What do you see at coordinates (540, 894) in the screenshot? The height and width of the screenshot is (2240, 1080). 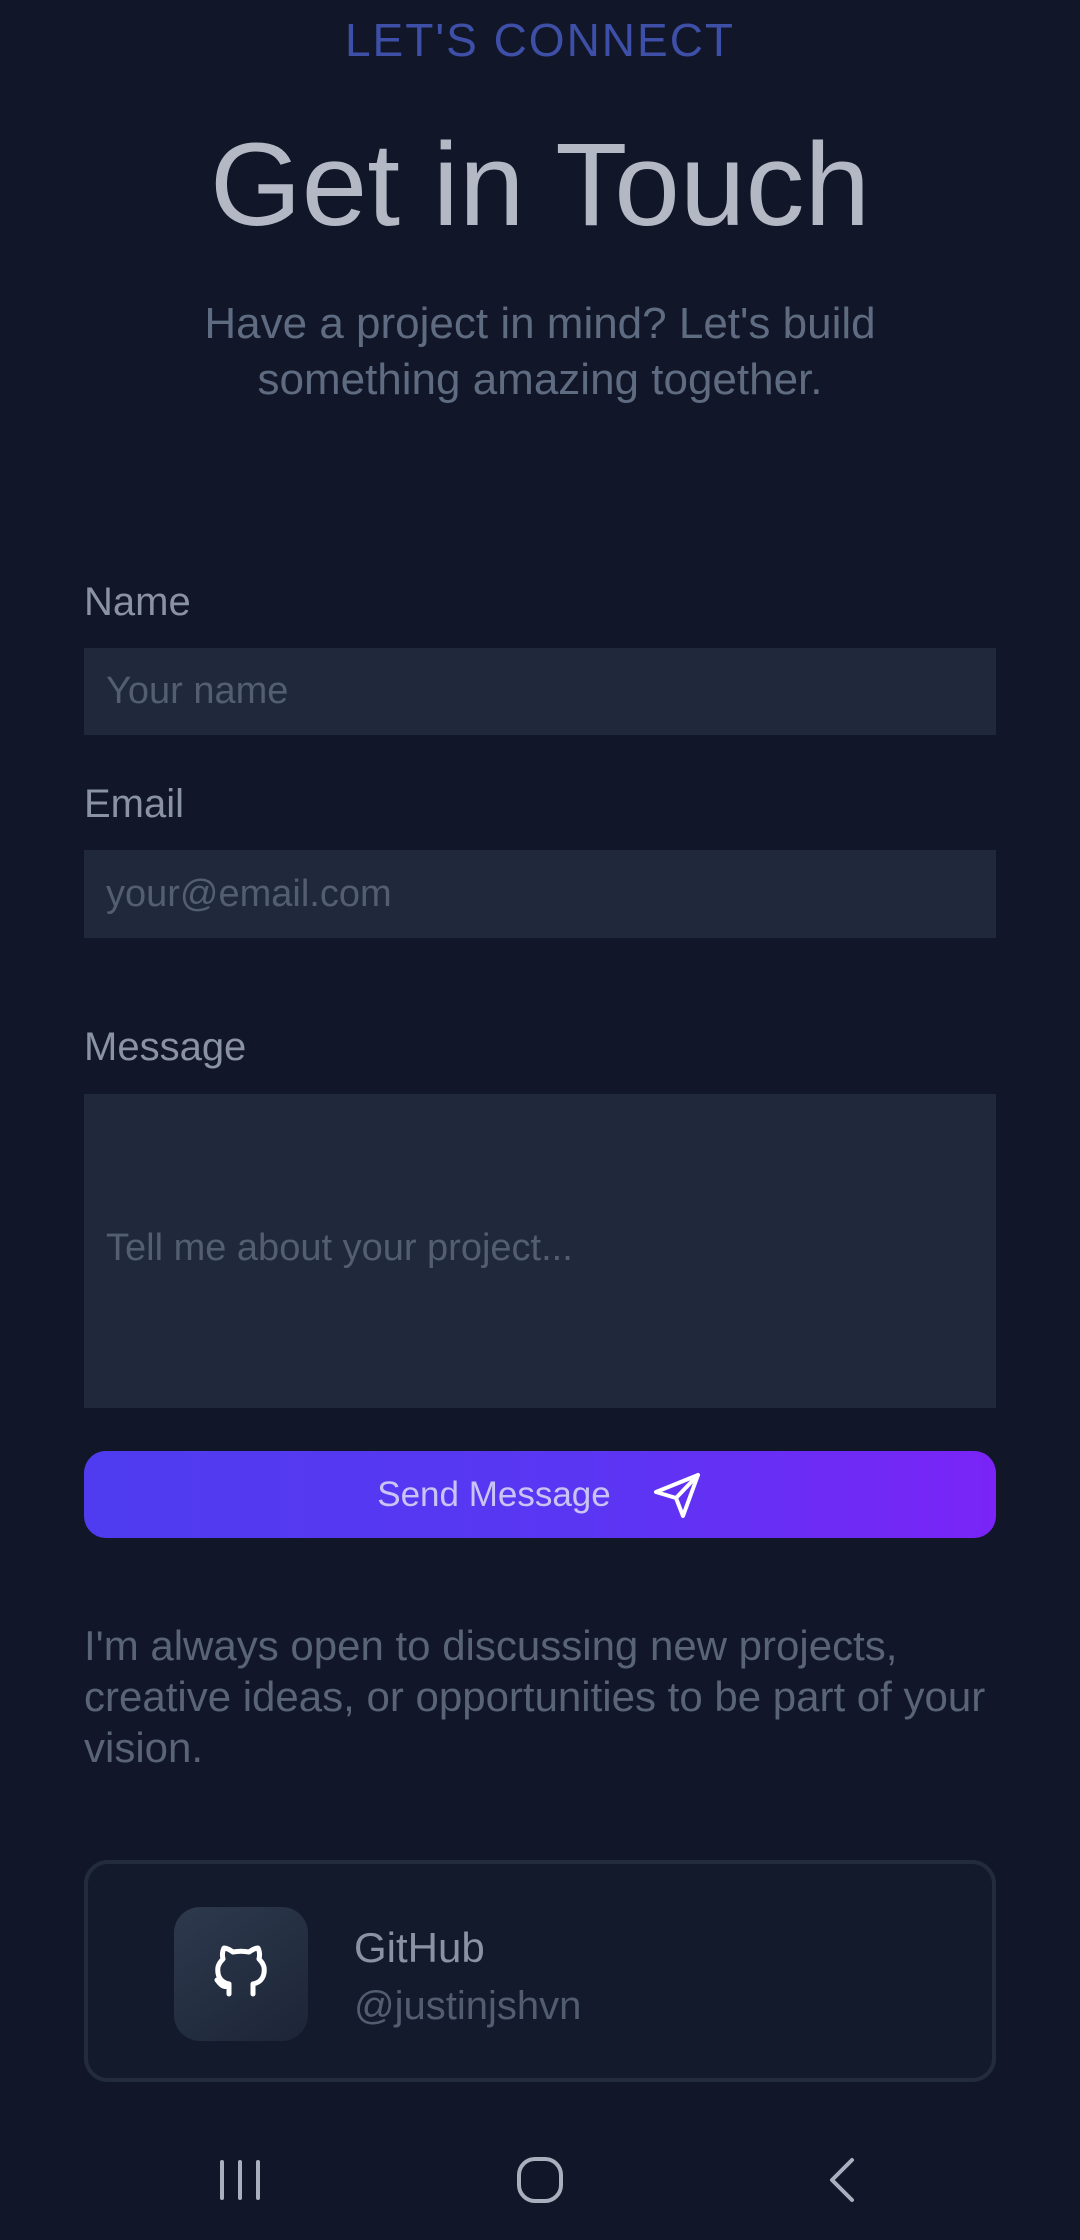 I see `email-input` at bounding box center [540, 894].